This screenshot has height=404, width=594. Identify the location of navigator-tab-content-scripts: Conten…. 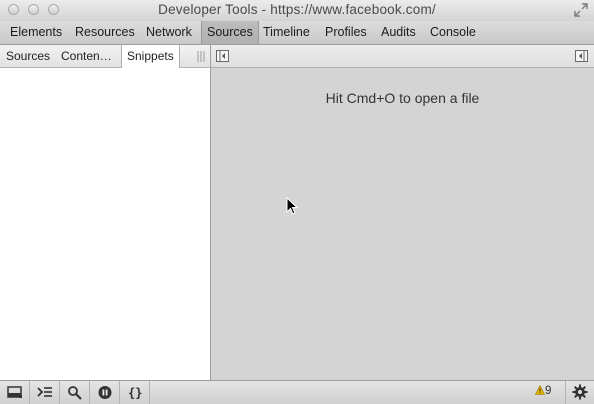
(86, 56).